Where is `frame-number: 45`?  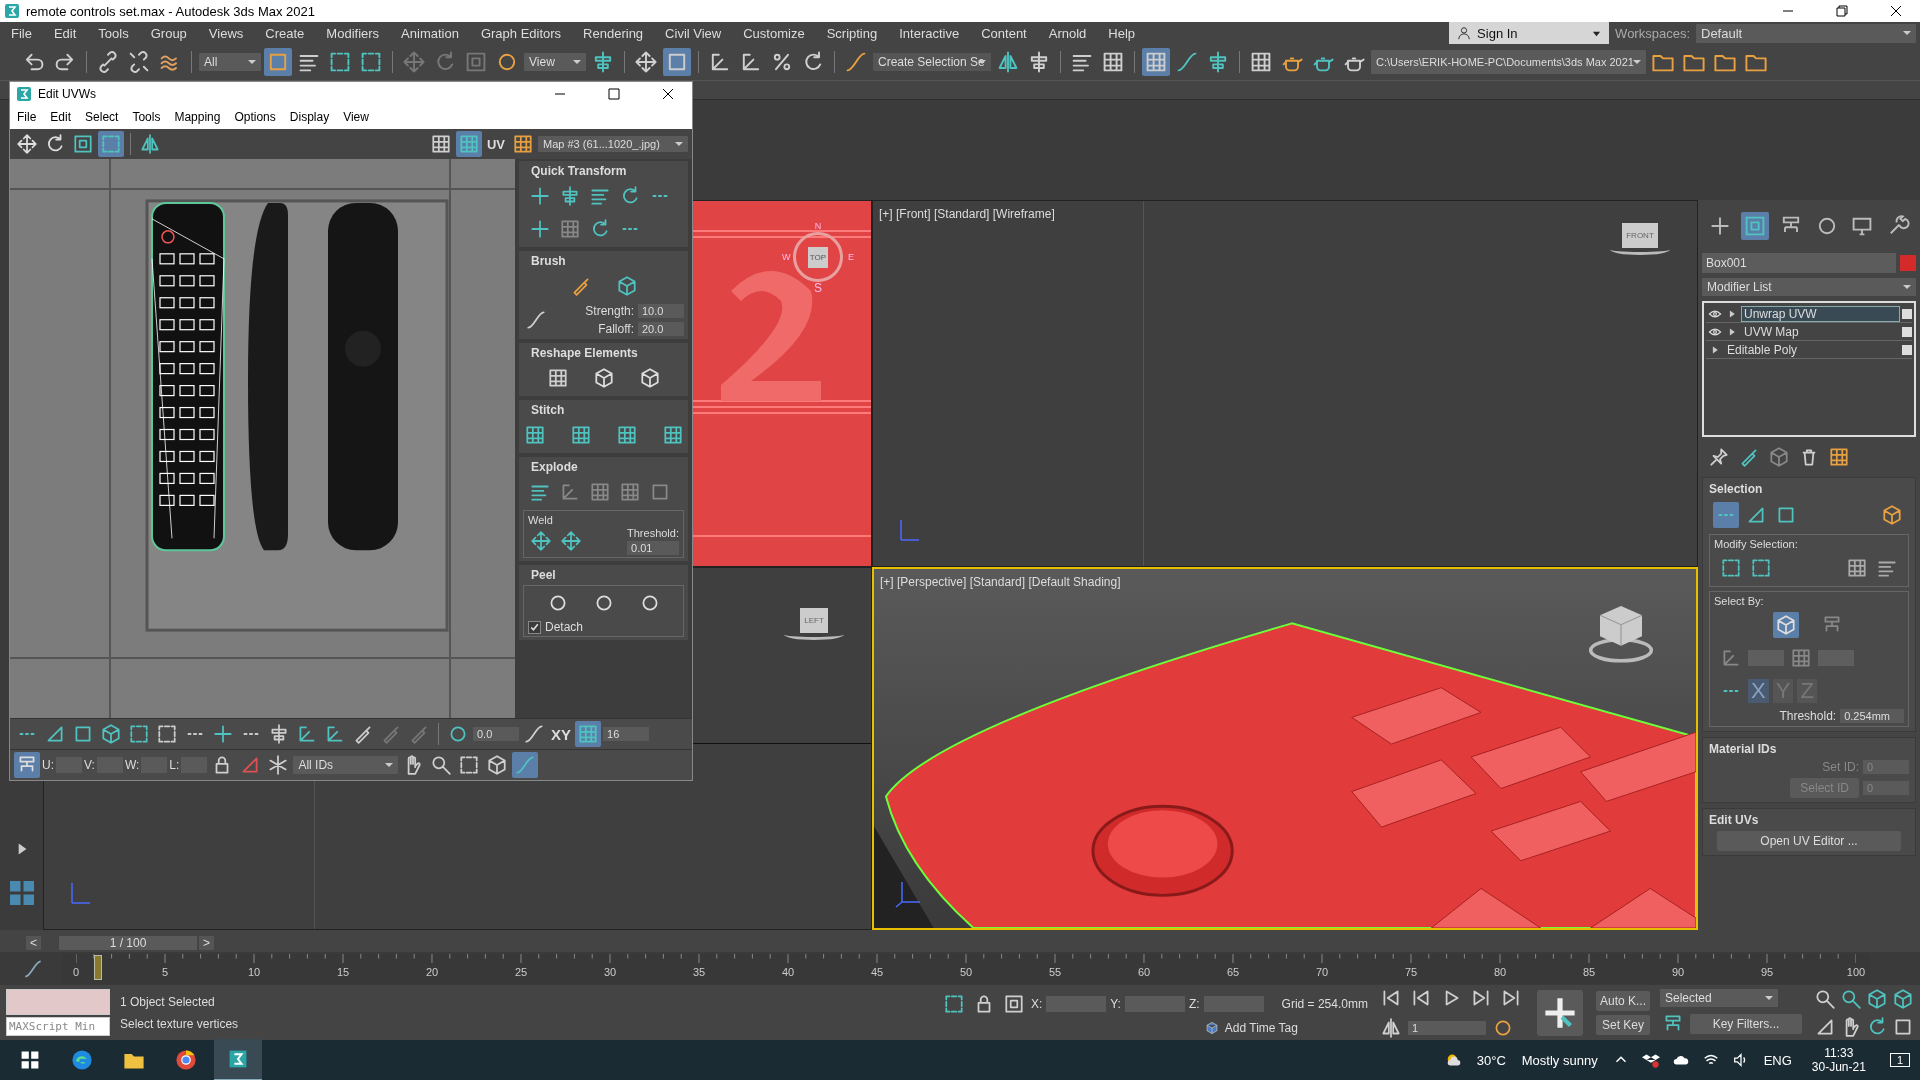 frame-number: 45 is located at coordinates (877, 971).